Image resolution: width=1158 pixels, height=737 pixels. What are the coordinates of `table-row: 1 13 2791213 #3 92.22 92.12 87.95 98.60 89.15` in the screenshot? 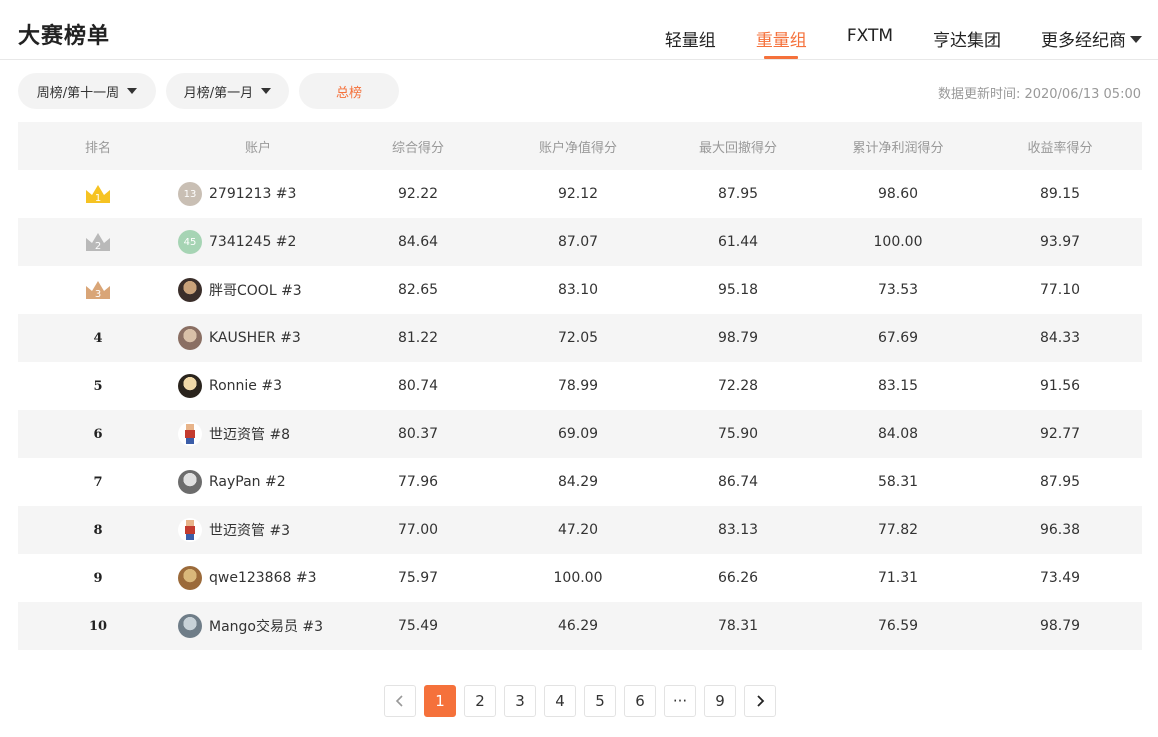 It's located at (580, 194).